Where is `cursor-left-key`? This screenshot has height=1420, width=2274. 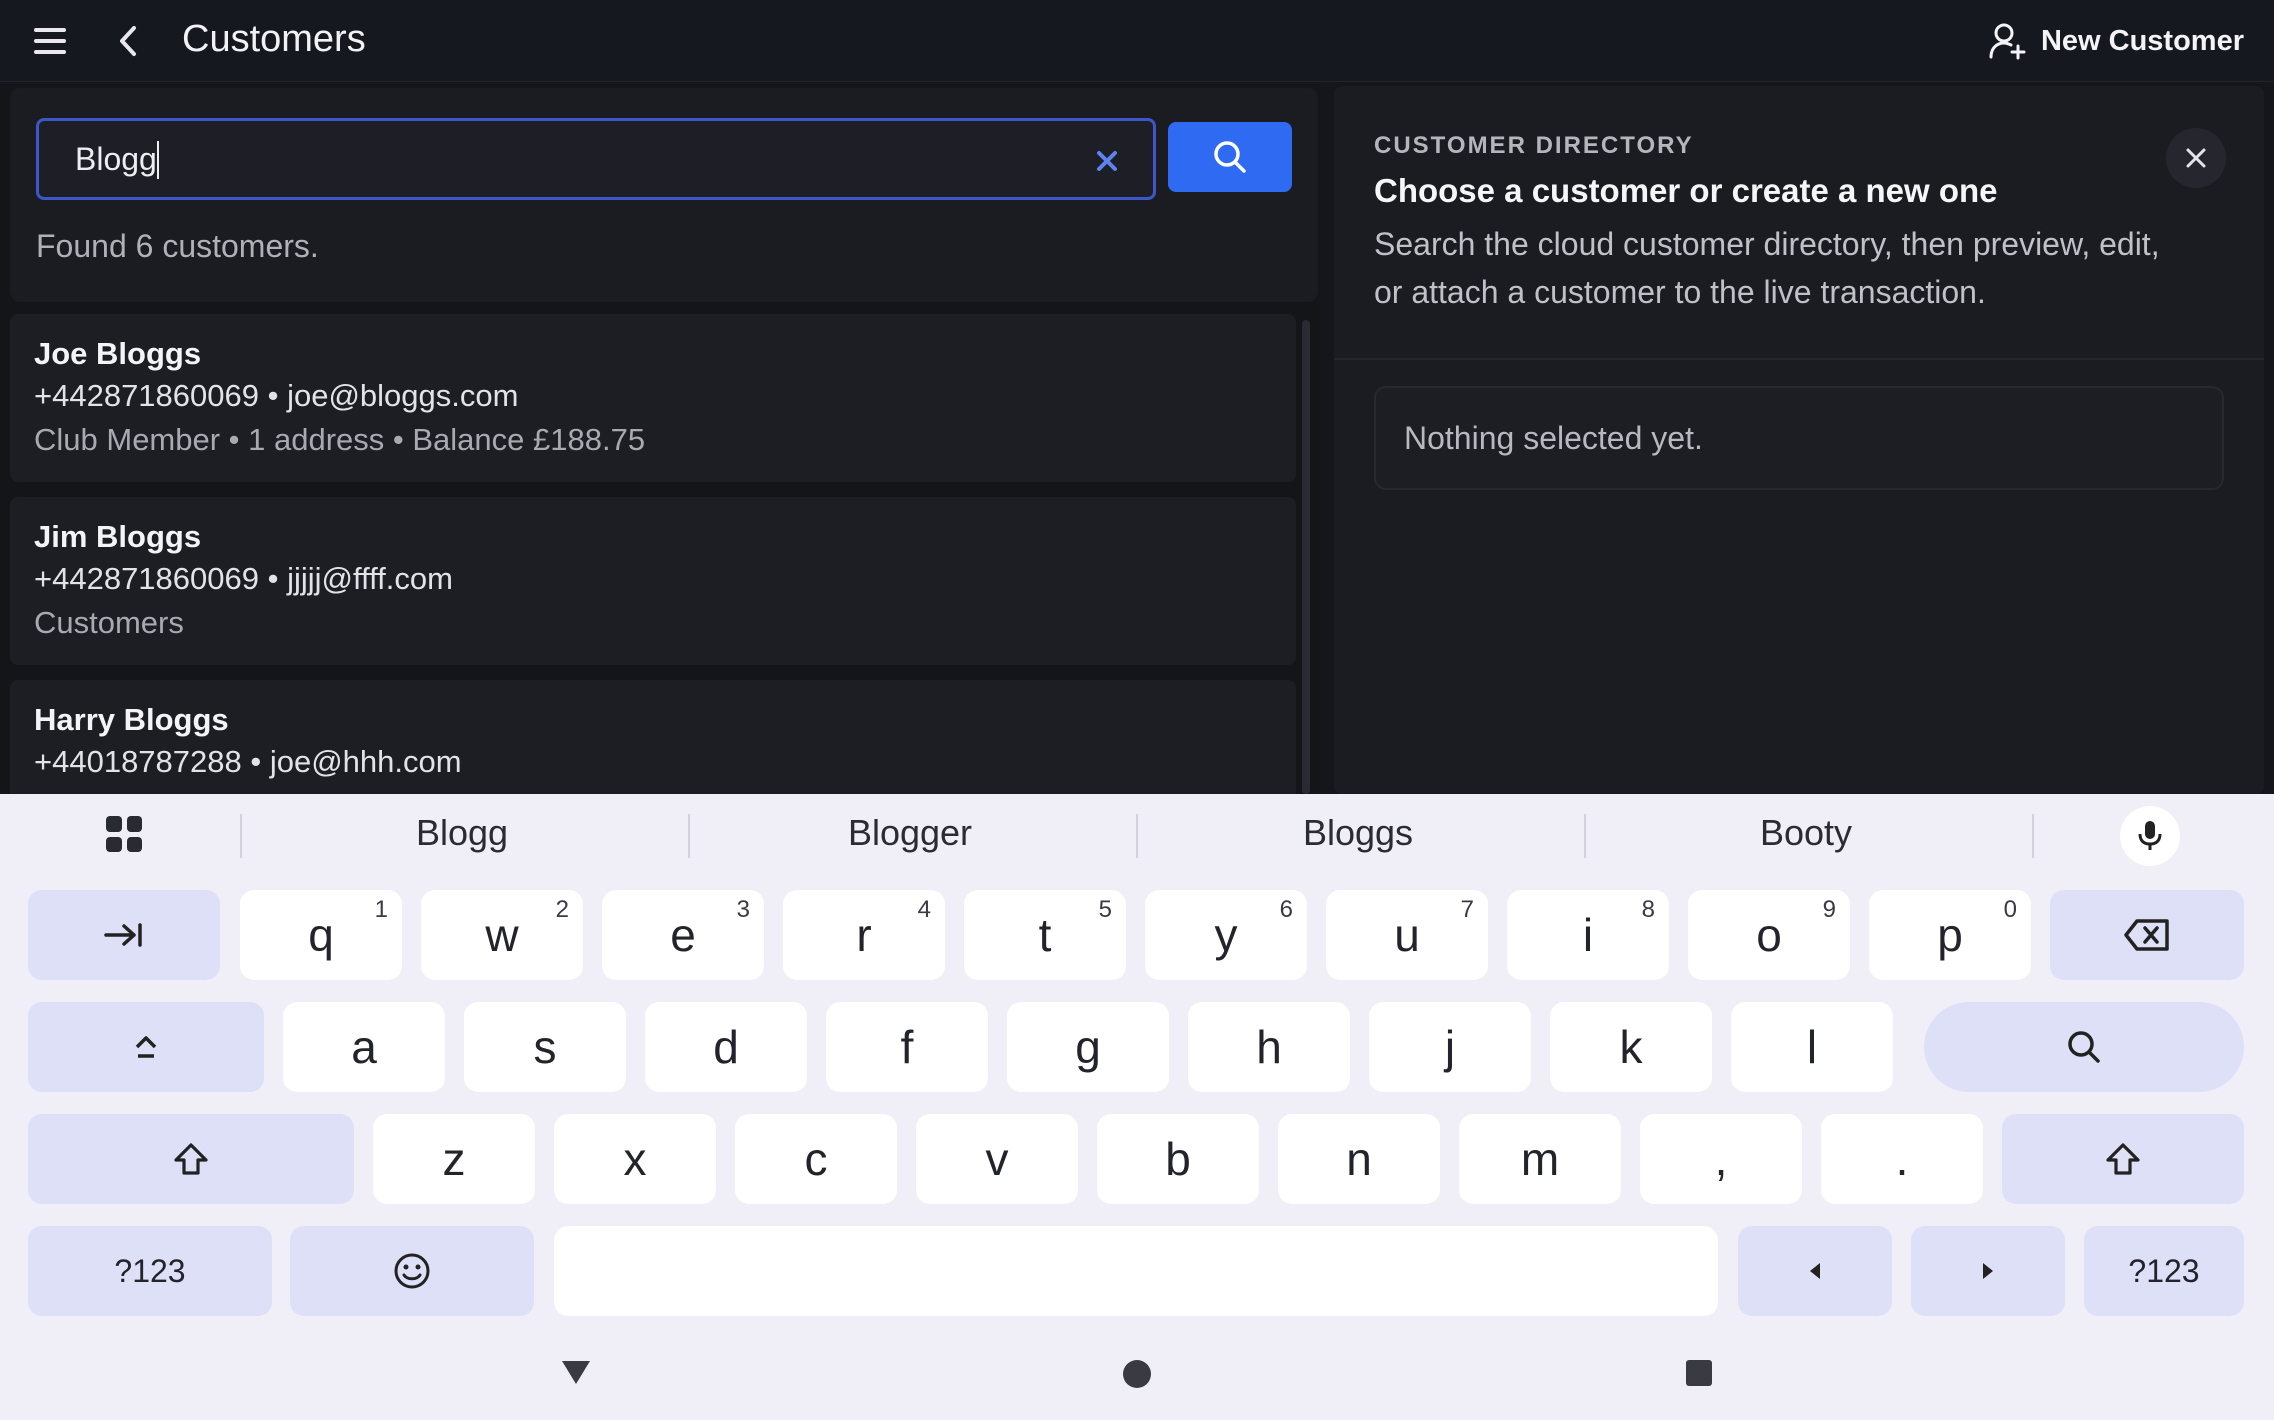
cursor-left-key is located at coordinates (1815, 1271).